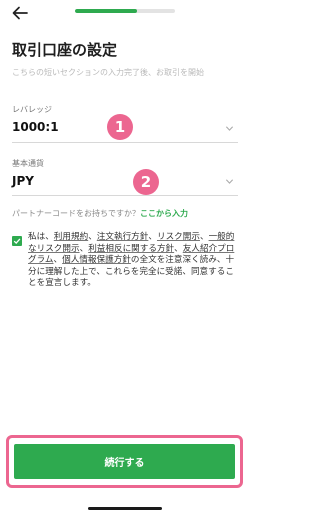 This screenshot has height=515, width=320. I want to click on progress-fill, so click(106, 11).